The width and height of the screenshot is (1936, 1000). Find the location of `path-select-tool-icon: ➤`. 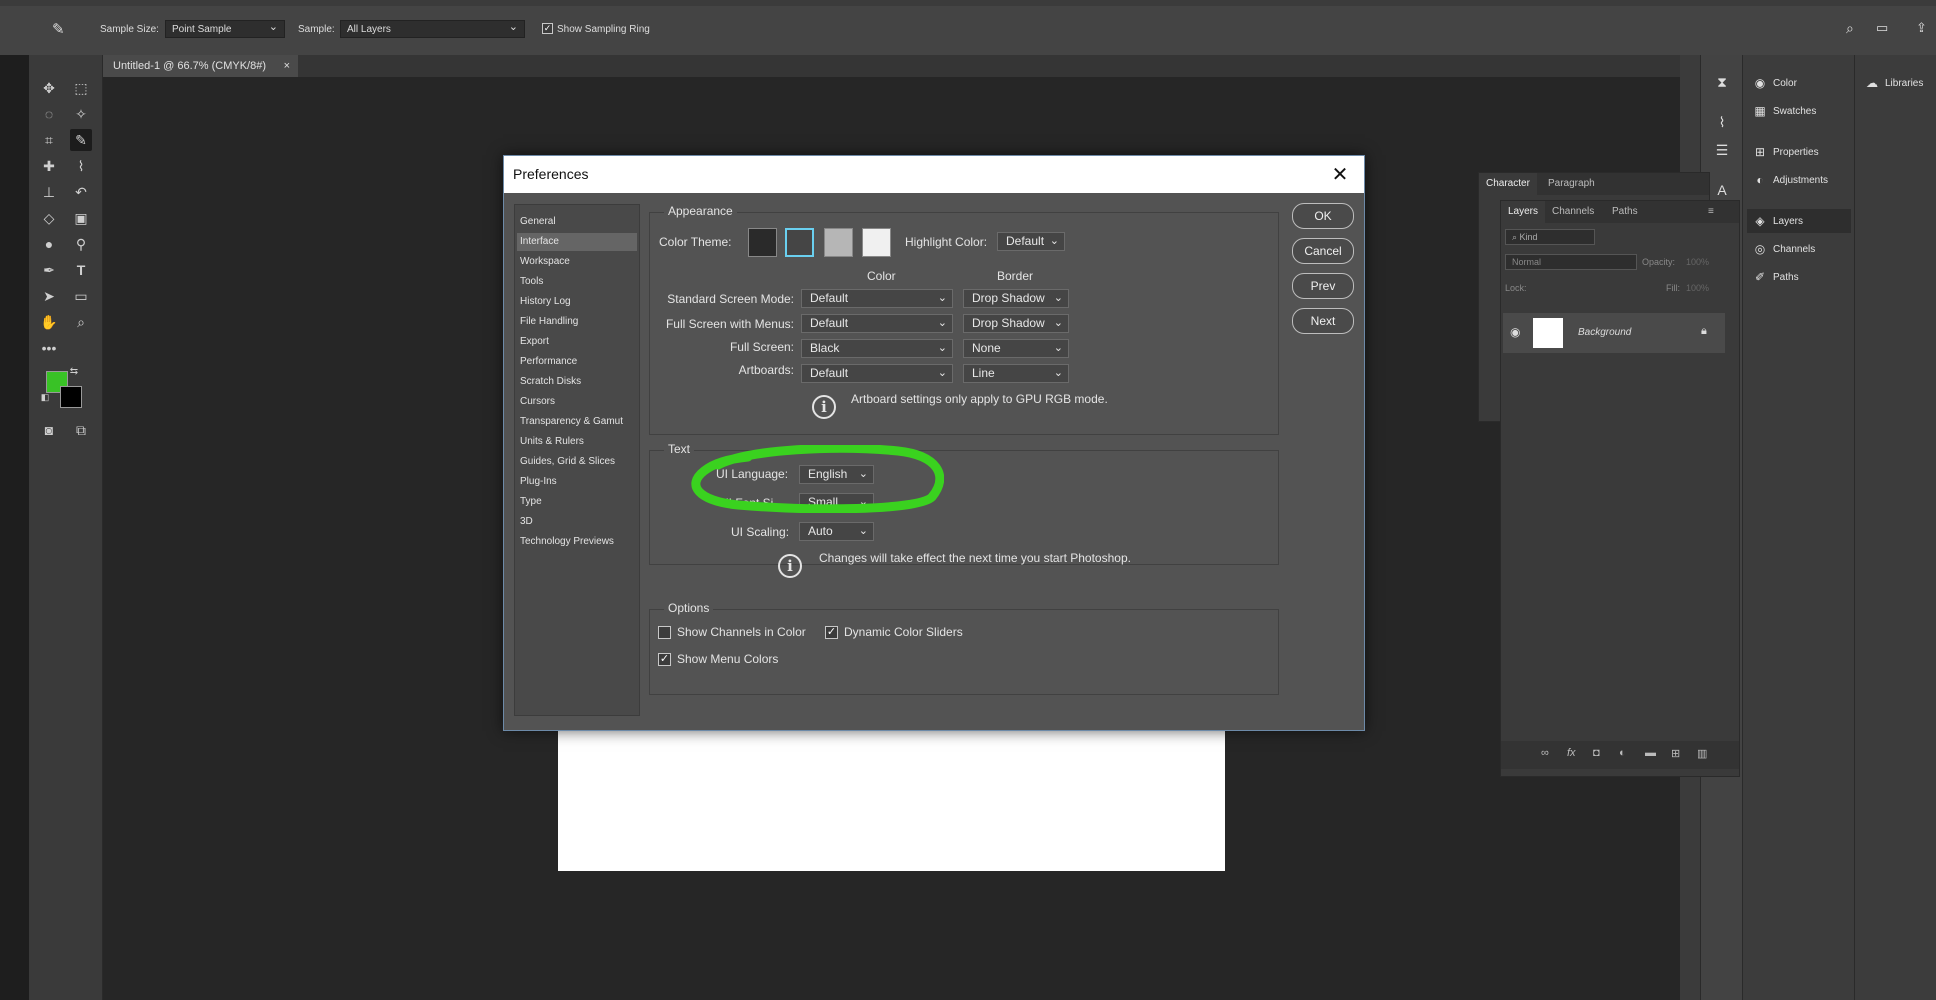

path-select-tool-icon: ➤ is located at coordinates (49, 296).